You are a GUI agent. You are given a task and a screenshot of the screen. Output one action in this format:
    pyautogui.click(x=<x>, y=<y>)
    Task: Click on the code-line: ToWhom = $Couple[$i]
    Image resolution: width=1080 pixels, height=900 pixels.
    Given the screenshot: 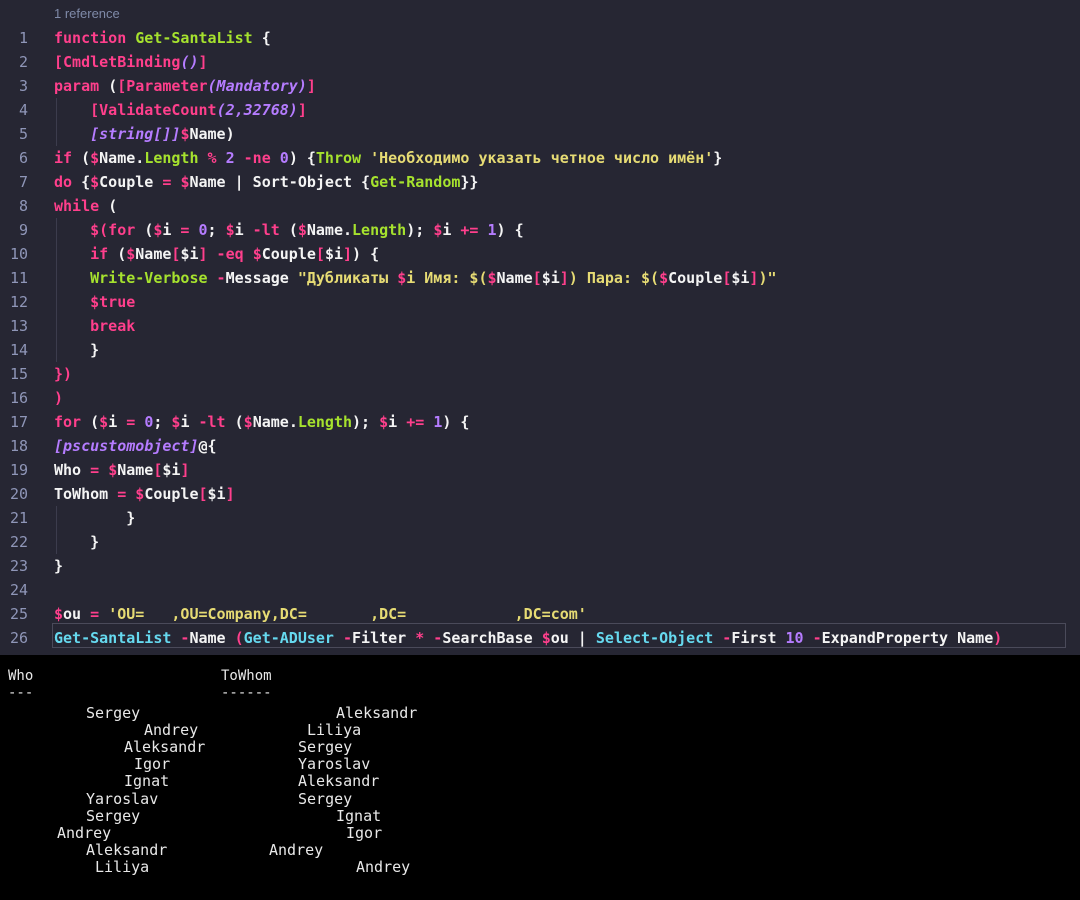 What is the action you would take?
    pyautogui.click(x=144, y=494)
    